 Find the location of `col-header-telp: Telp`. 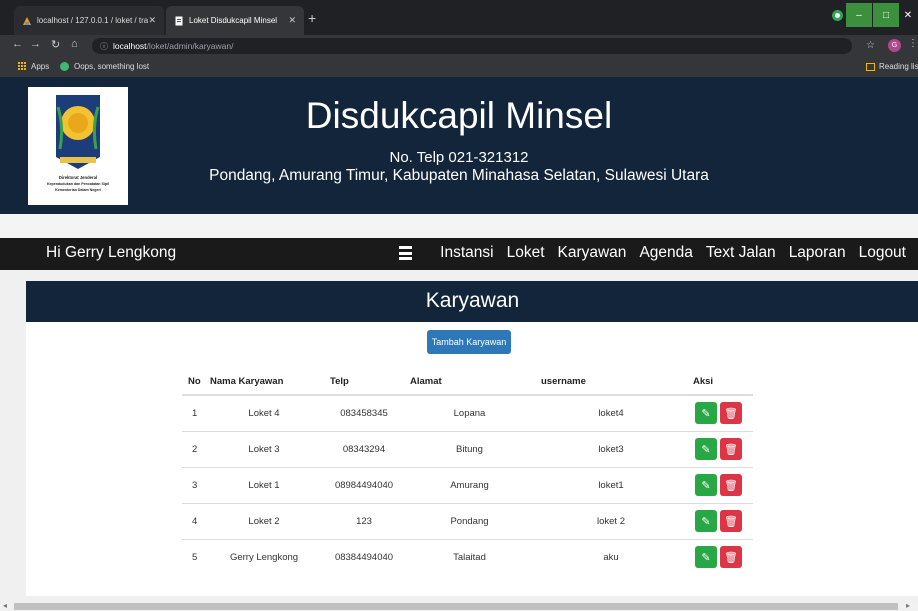

col-header-telp: Telp is located at coordinates (364, 382).